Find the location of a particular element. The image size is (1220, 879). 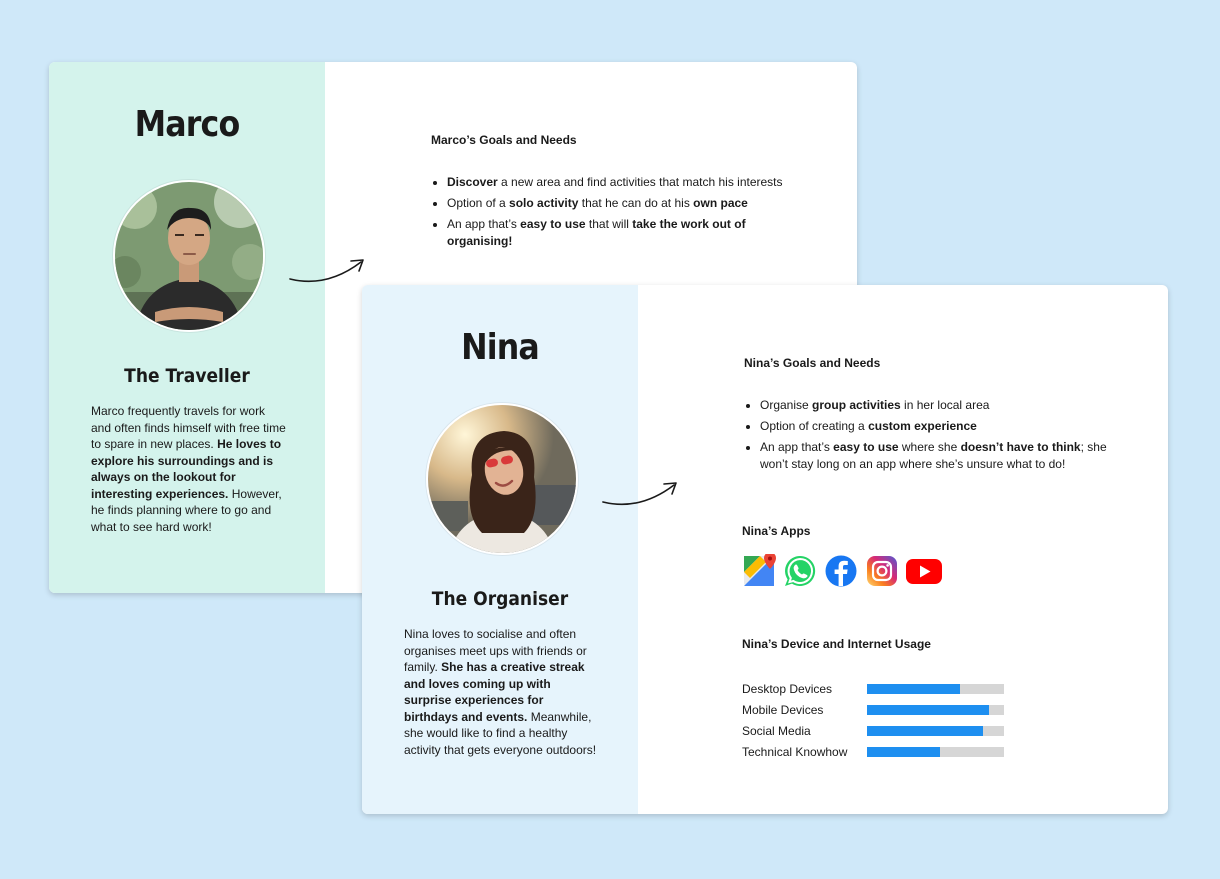

woman-portrait-image is located at coordinates (502, 479).